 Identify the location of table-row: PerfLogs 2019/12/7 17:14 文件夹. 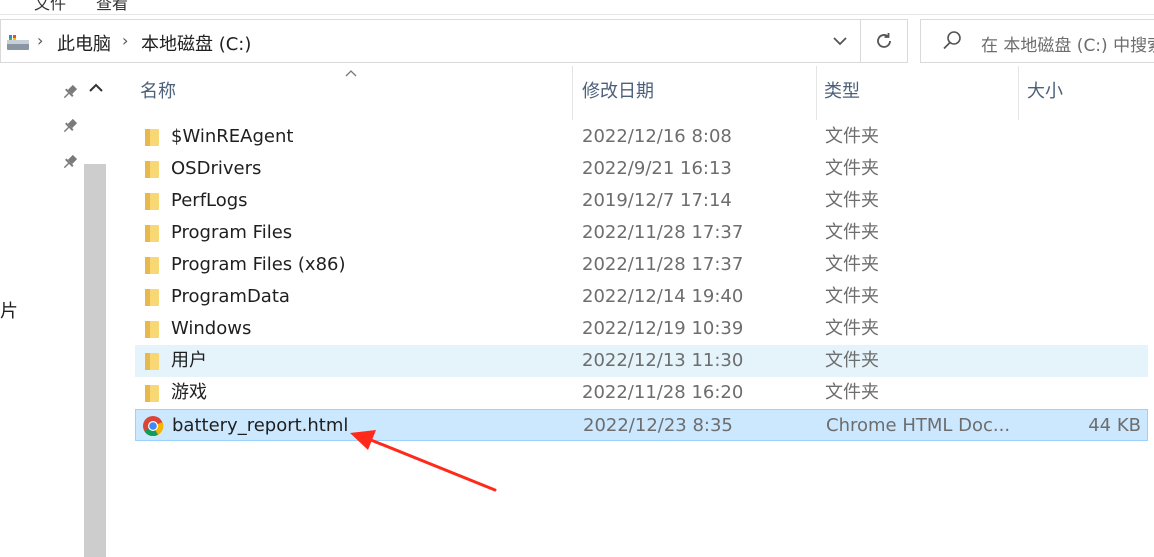
(641, 201).